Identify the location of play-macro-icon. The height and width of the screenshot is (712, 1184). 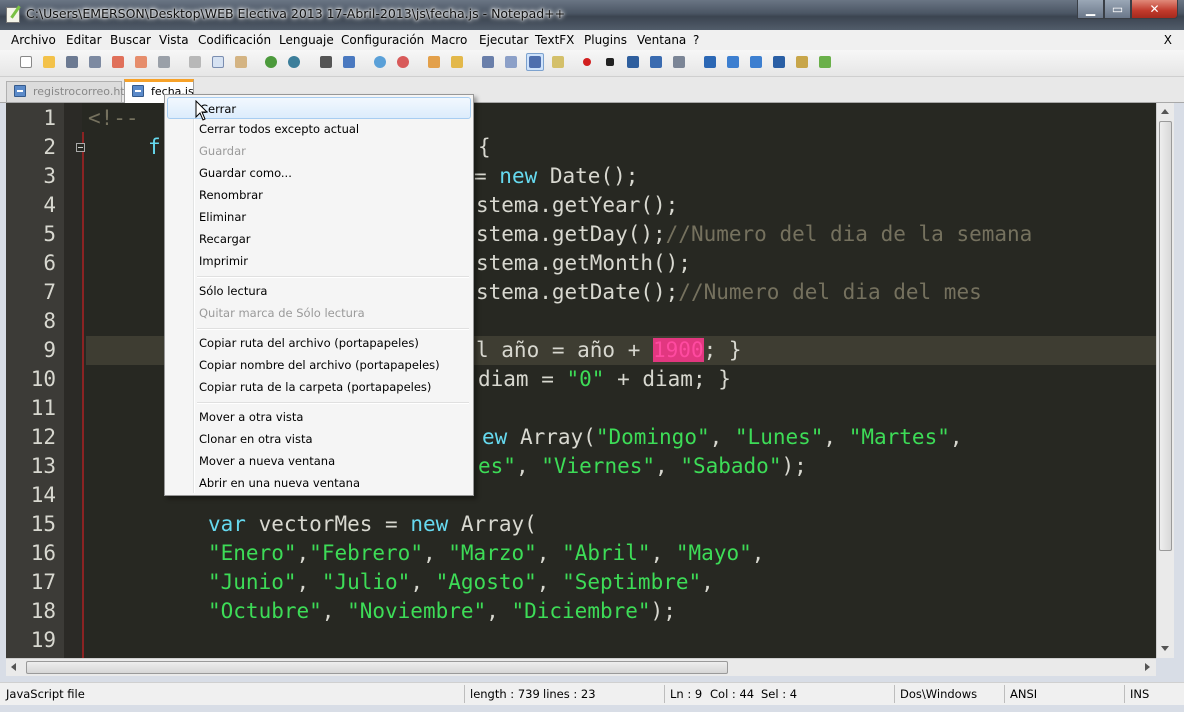
(633, 62).